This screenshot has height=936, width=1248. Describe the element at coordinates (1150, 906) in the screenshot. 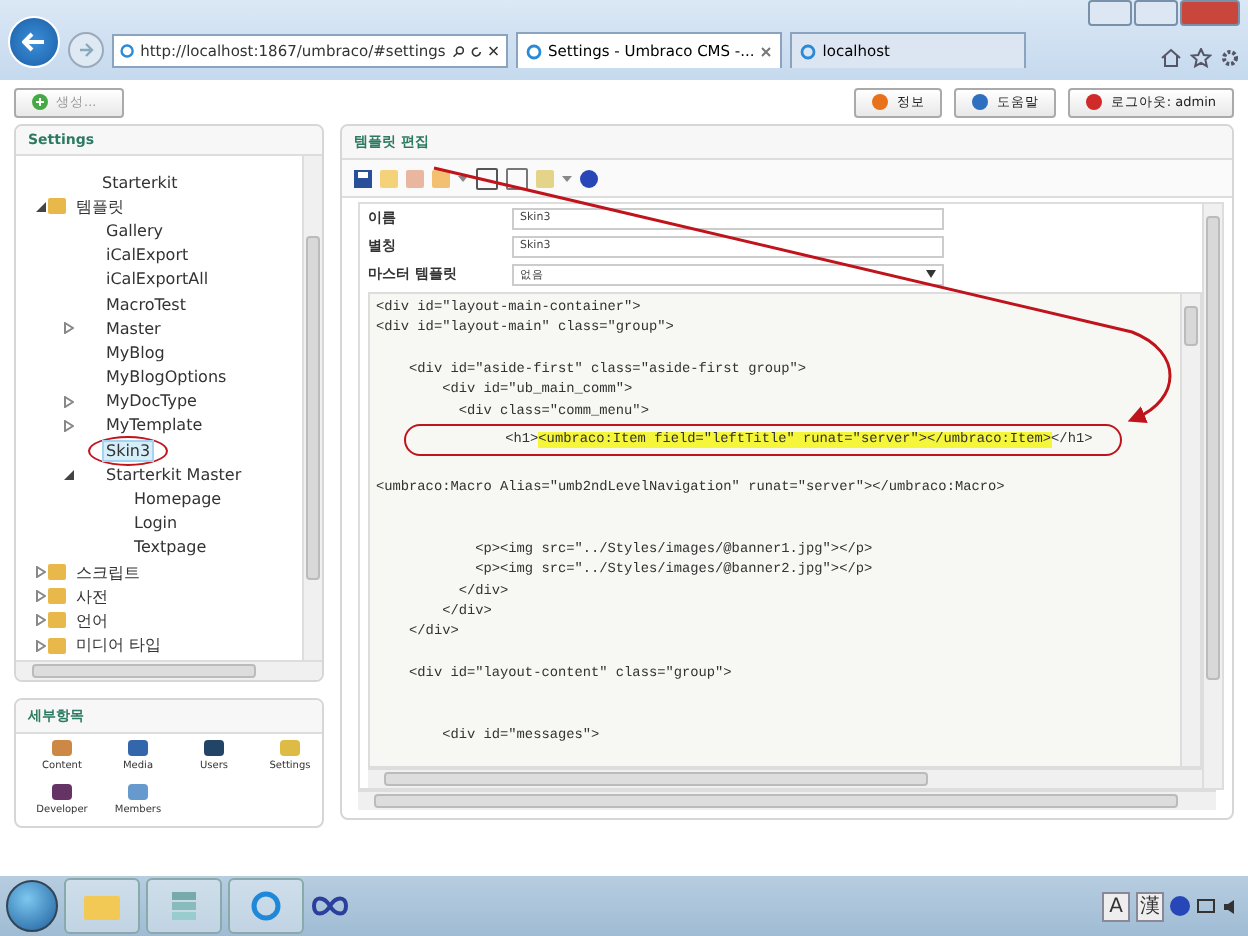

I see `input-method-indicator: 漢` at that location.